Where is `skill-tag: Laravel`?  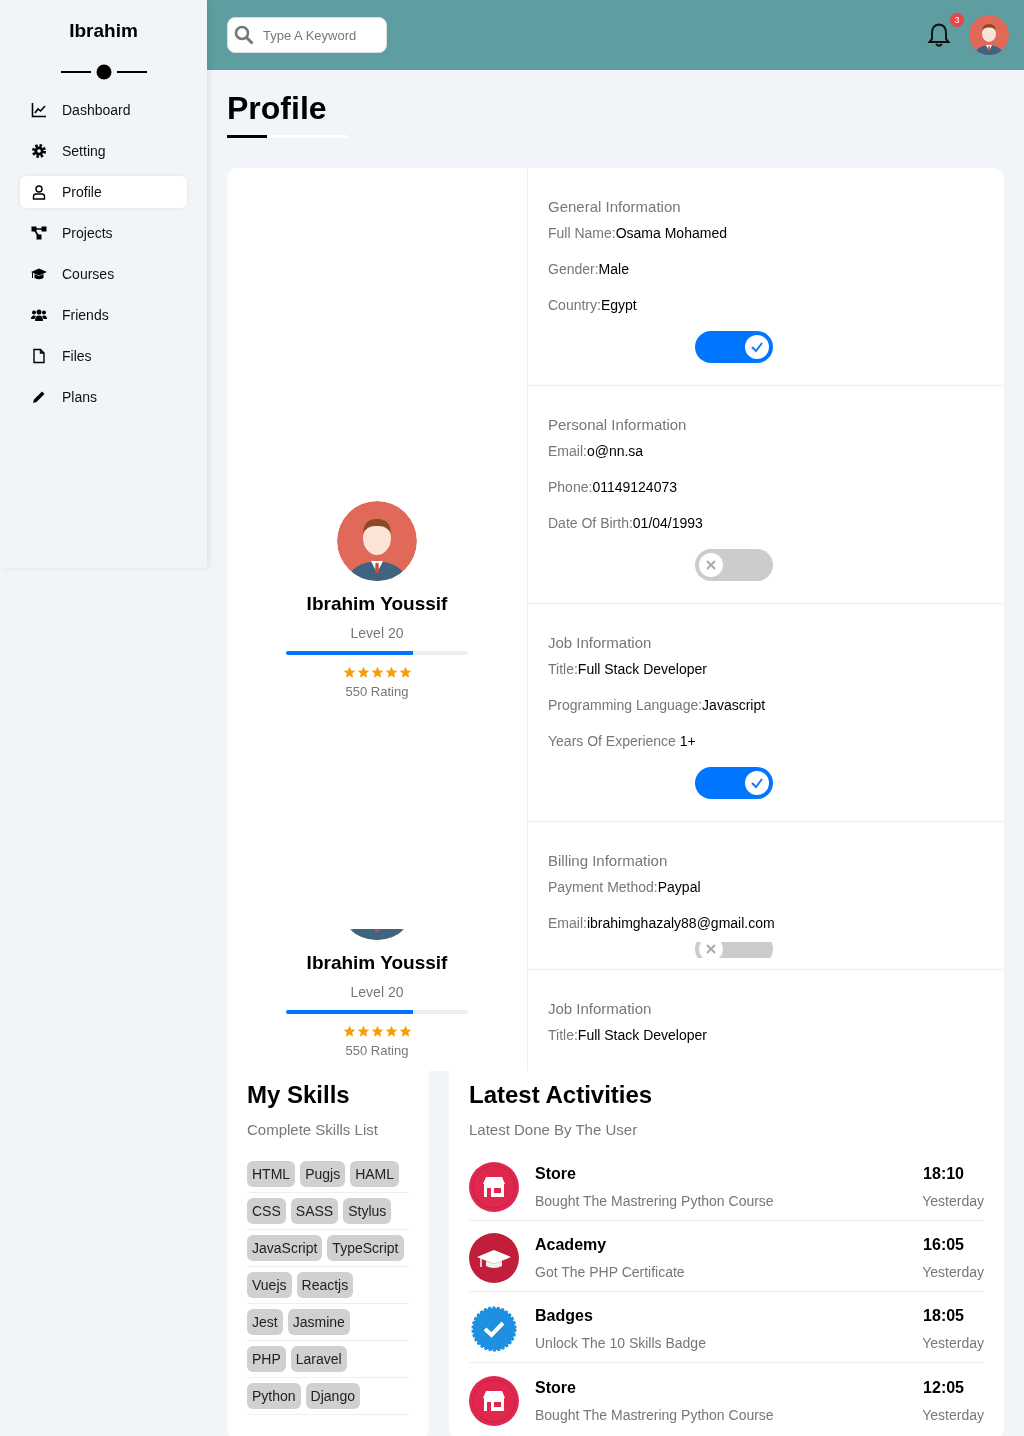
skill-tag: Laravel is located at coordinates (318, 1359).